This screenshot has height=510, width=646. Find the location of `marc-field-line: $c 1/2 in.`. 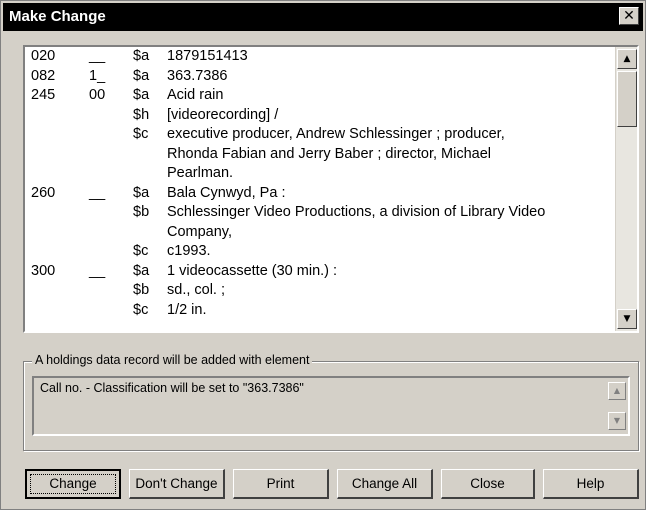

marc-field-line: $c 1/2 in. is located at coordinates (320, 311).